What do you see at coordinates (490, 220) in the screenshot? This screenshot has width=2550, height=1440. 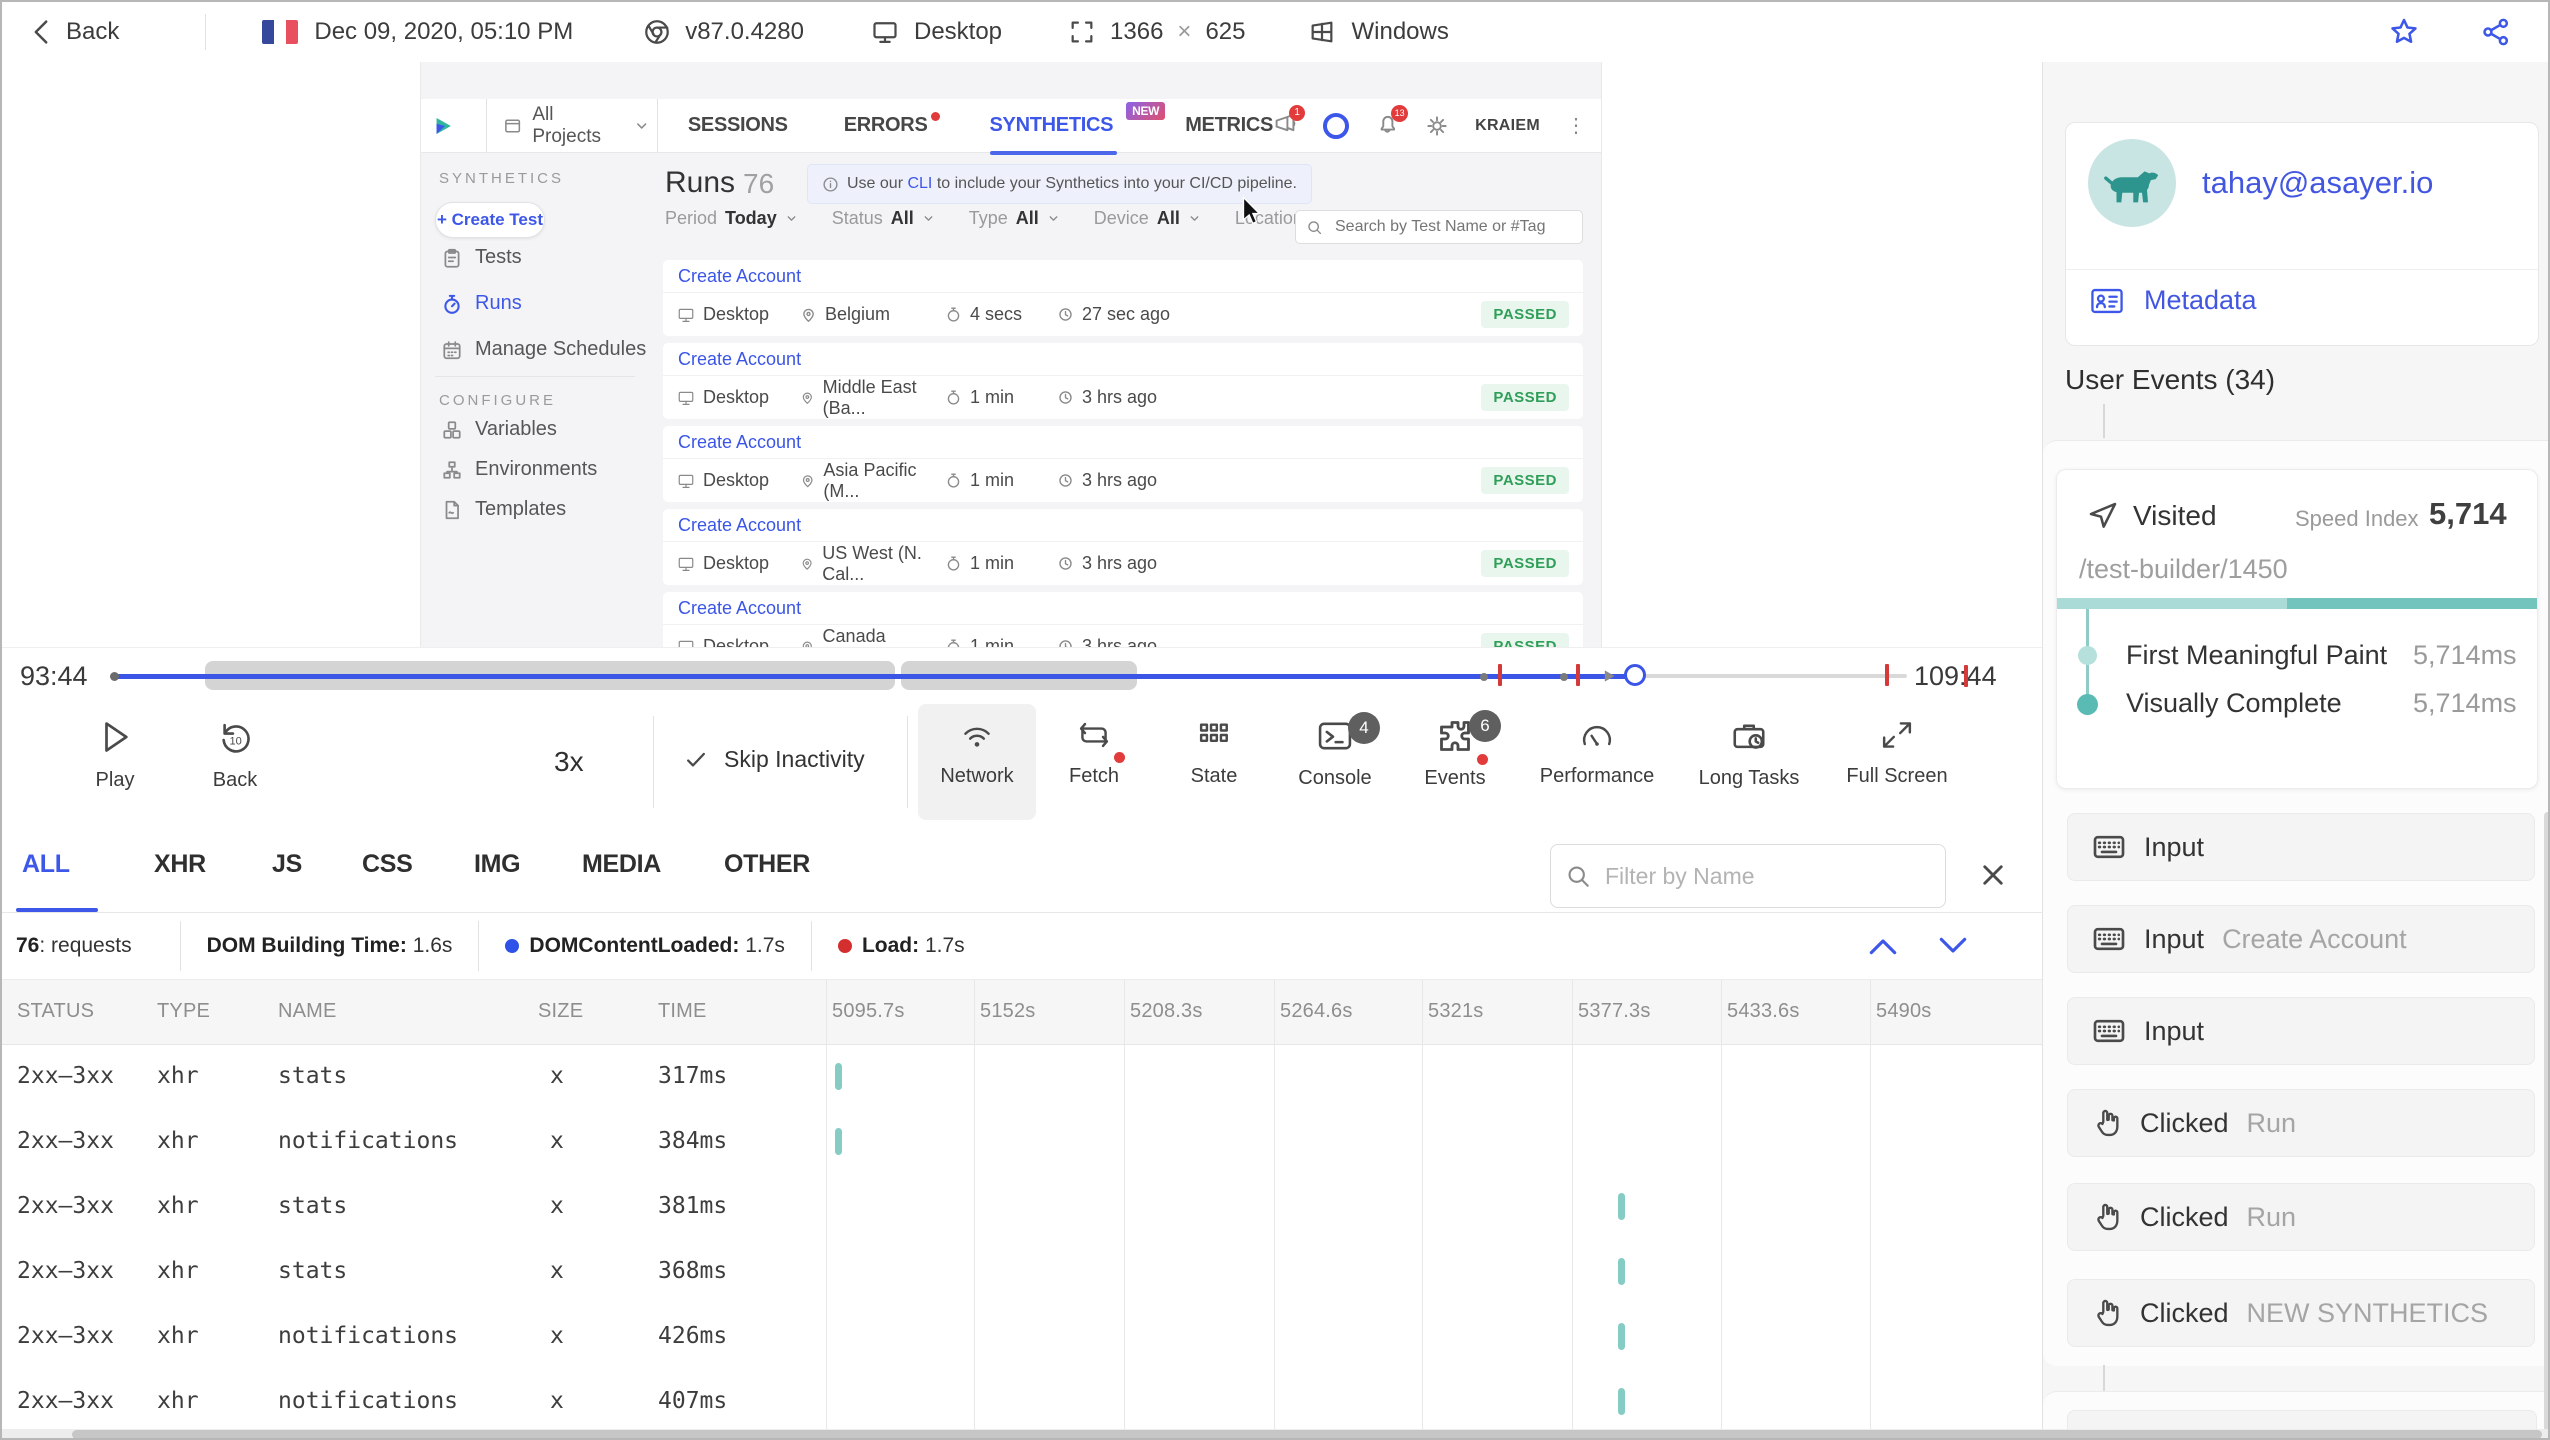 I see `create-test-button: + Create Test` at bounding box center [490, 220].